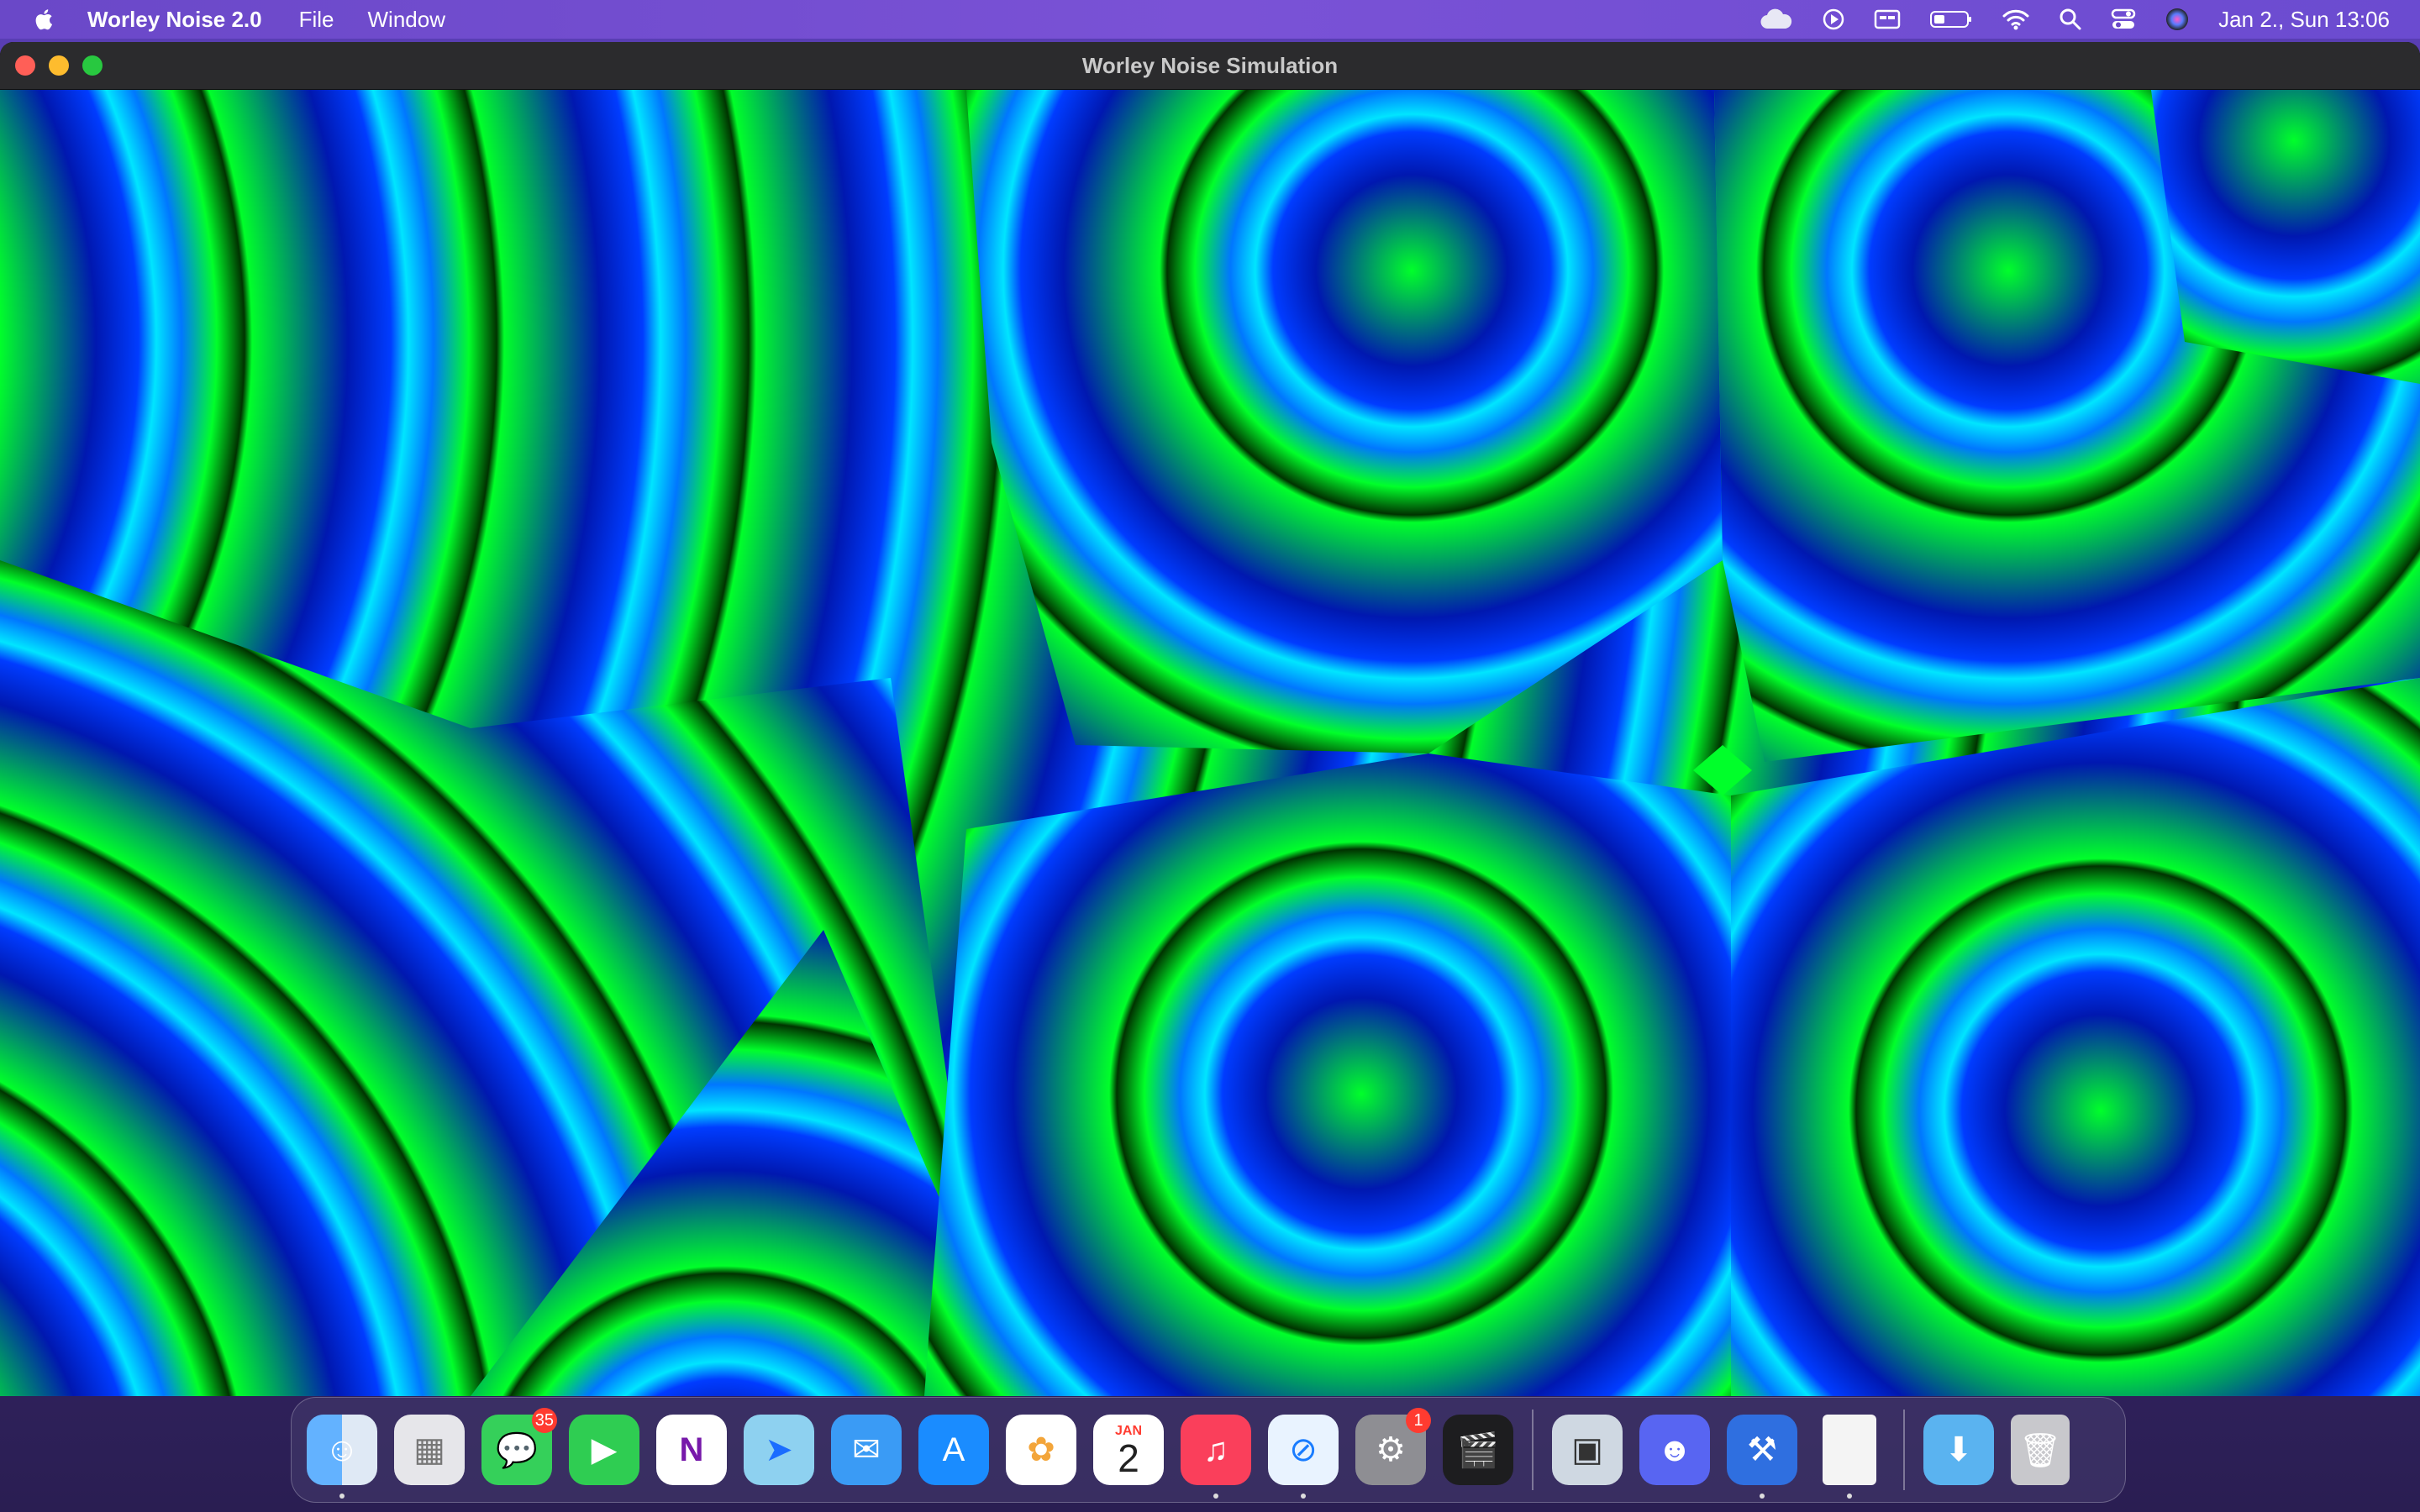 This screenshot has height=1512, width=2420. I want to click on safari-glyph: ⊘, so click(1303, 1449).